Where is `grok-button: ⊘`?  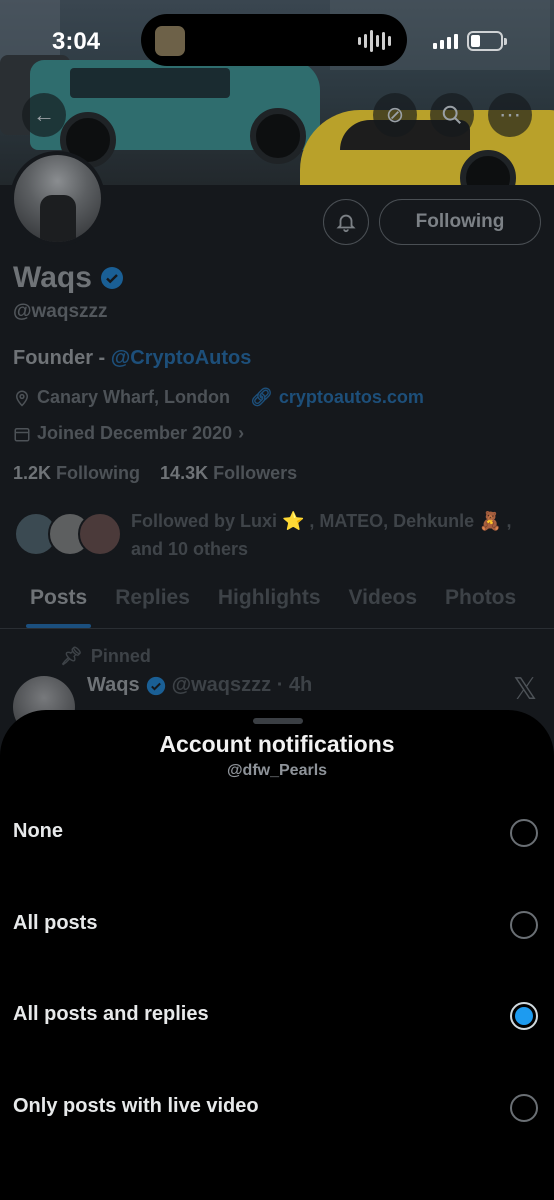 grok-button: ⊘ is located at coordinates (395, 115).